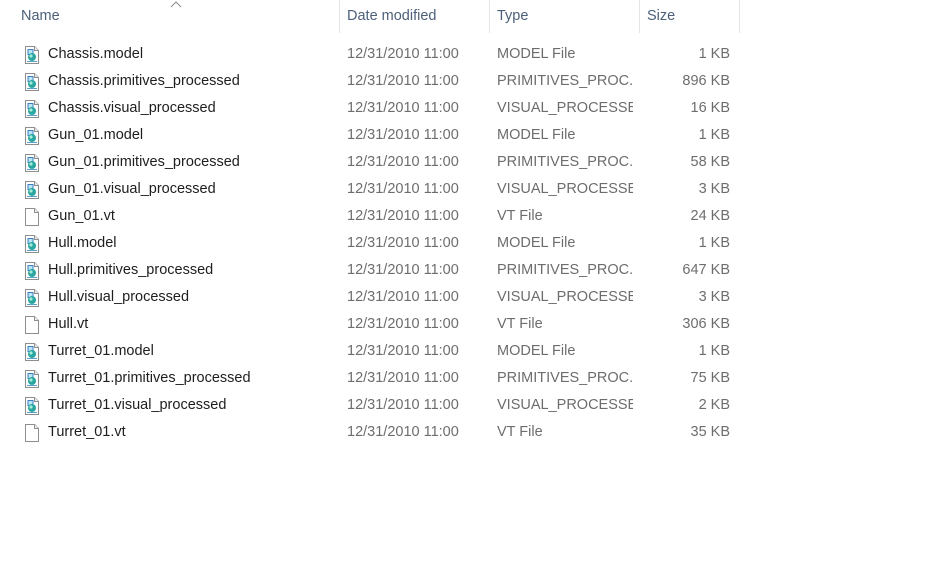 The image size is (933, 585). What do you see at coordinates (710, 378) in the screenshot?
I see `file-size: 75 KB` at bounding box center [710, 378].